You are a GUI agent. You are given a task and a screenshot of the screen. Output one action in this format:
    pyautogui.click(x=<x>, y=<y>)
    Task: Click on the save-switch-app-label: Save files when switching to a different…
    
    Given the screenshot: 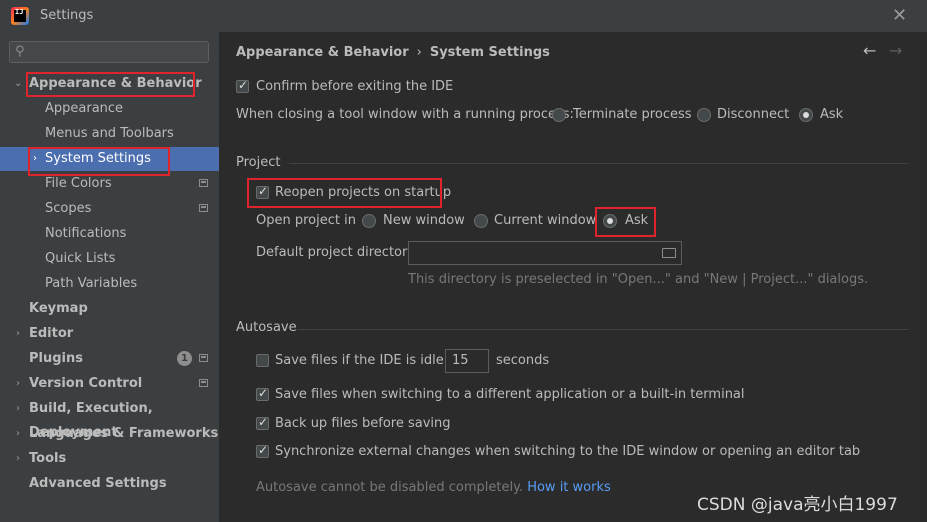 What is the action you would take?
    pyautogui.click(x=510, y=394)
    